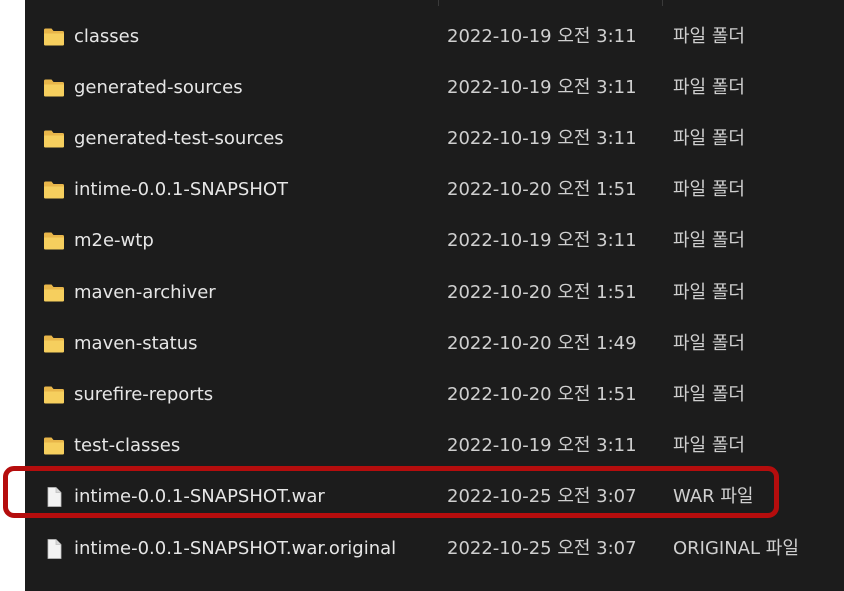 This screenshot has width=844, height=591. What do you see at coordinates (179, 138) in the screenshot?
I see `file-name: generated-test-sources` at bounding box center [179, 138].